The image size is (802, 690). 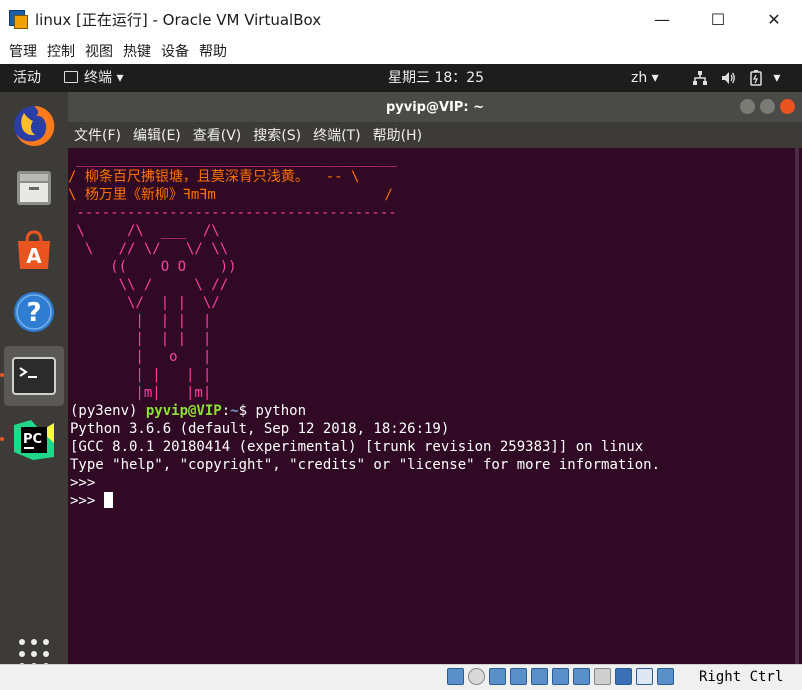 What do you see at coordinates (144, 231) in the screenshot?
I see `owl-line: \ /\ ___ /\` at bounding box center [144, 231].